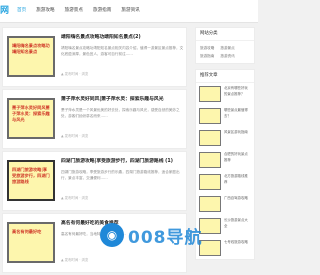 The height and width of the screenshot is (275, 320). I want to click on recommend-item: 北方旅游路线推荐, so click(225, 182).